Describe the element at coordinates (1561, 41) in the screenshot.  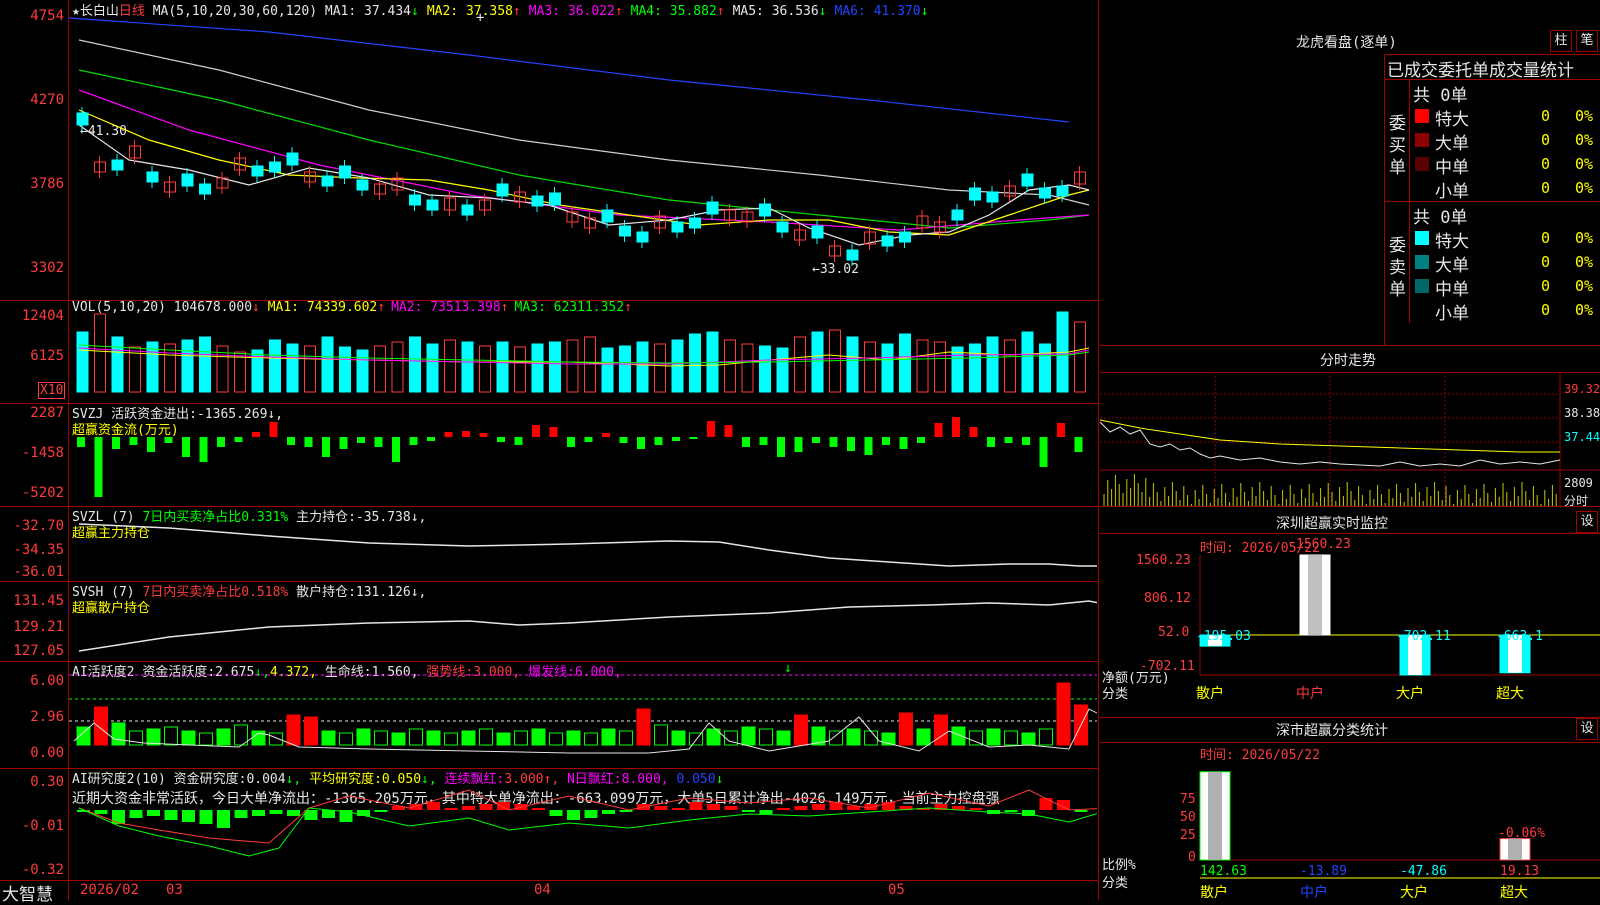
I see `bar-mode-button: 柱` at that location.